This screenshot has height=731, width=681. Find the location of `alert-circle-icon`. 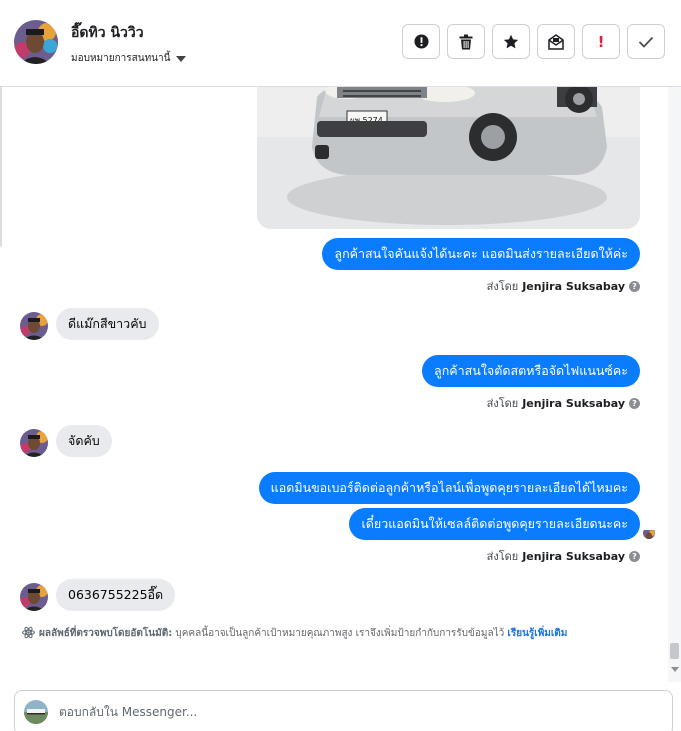

alert-circle-icon is located at coordinates (421, 41).